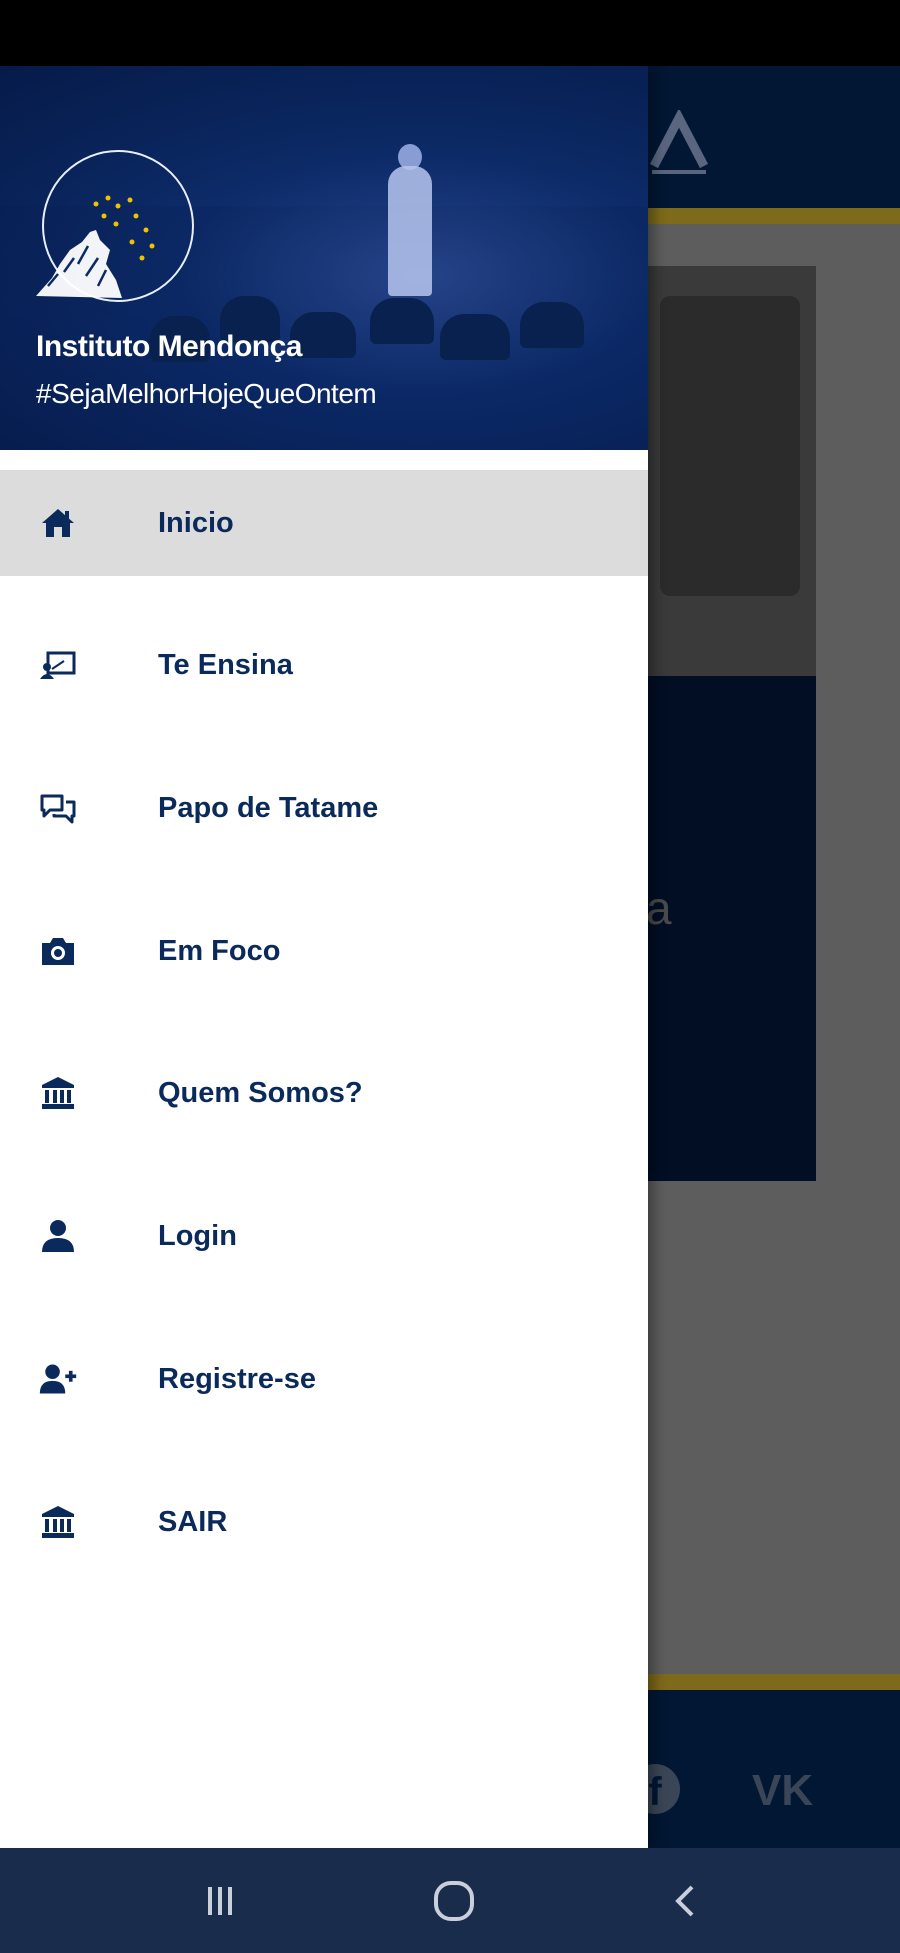  What do you see at coordinates (324, 951) in the screenshot?
I see `menu-item-em-foco: Em Foco` at bounding box center [324, 951].